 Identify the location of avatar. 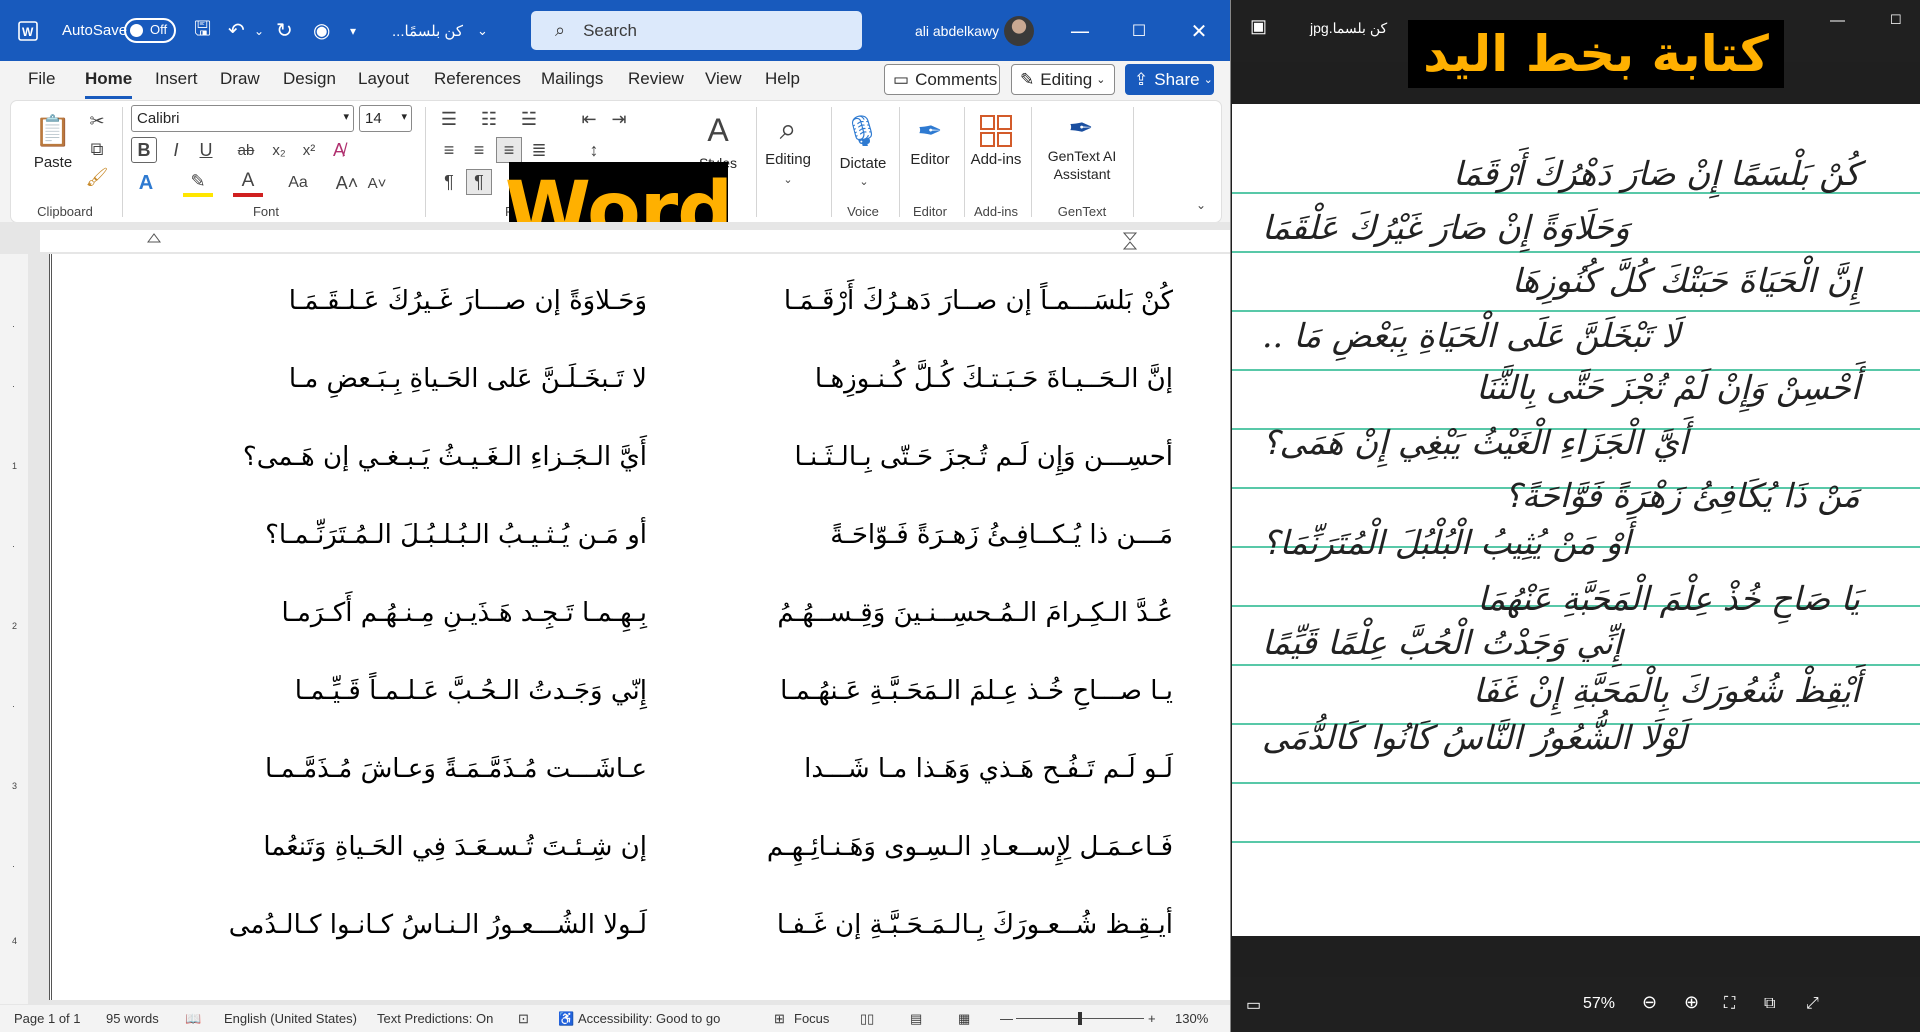
(1014, 30).